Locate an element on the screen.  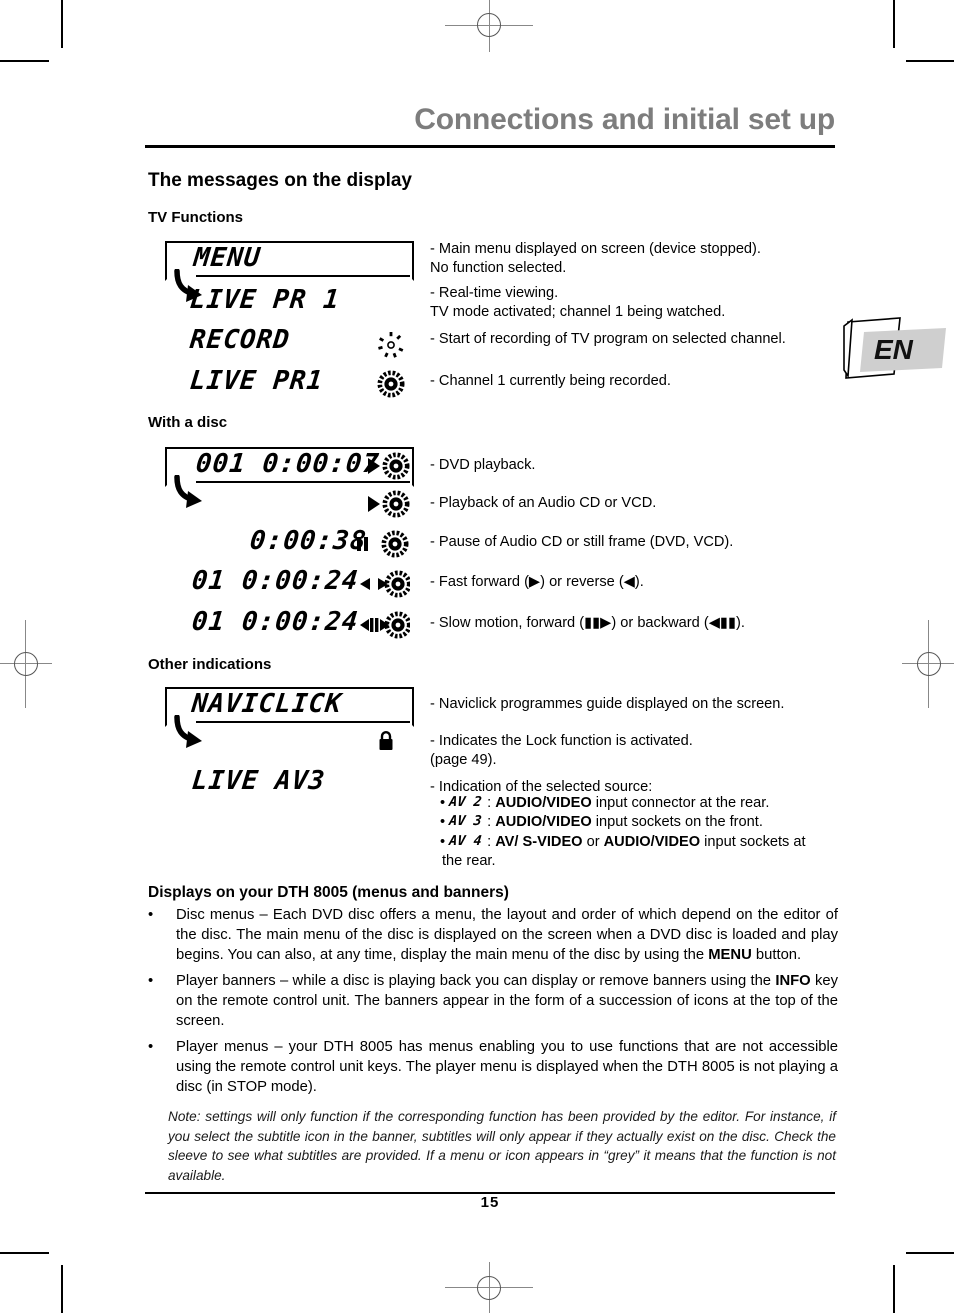
rew-fwd-disc-icon is located at coordinates (385, 584).